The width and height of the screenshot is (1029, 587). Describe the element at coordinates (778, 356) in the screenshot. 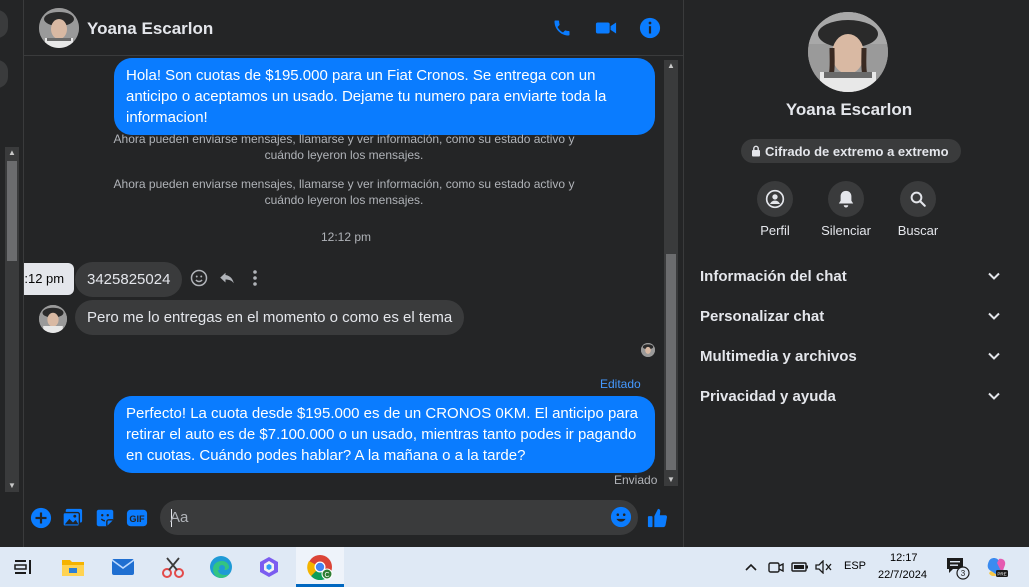

I see `section-label: Multimedia y archivos` at that location.